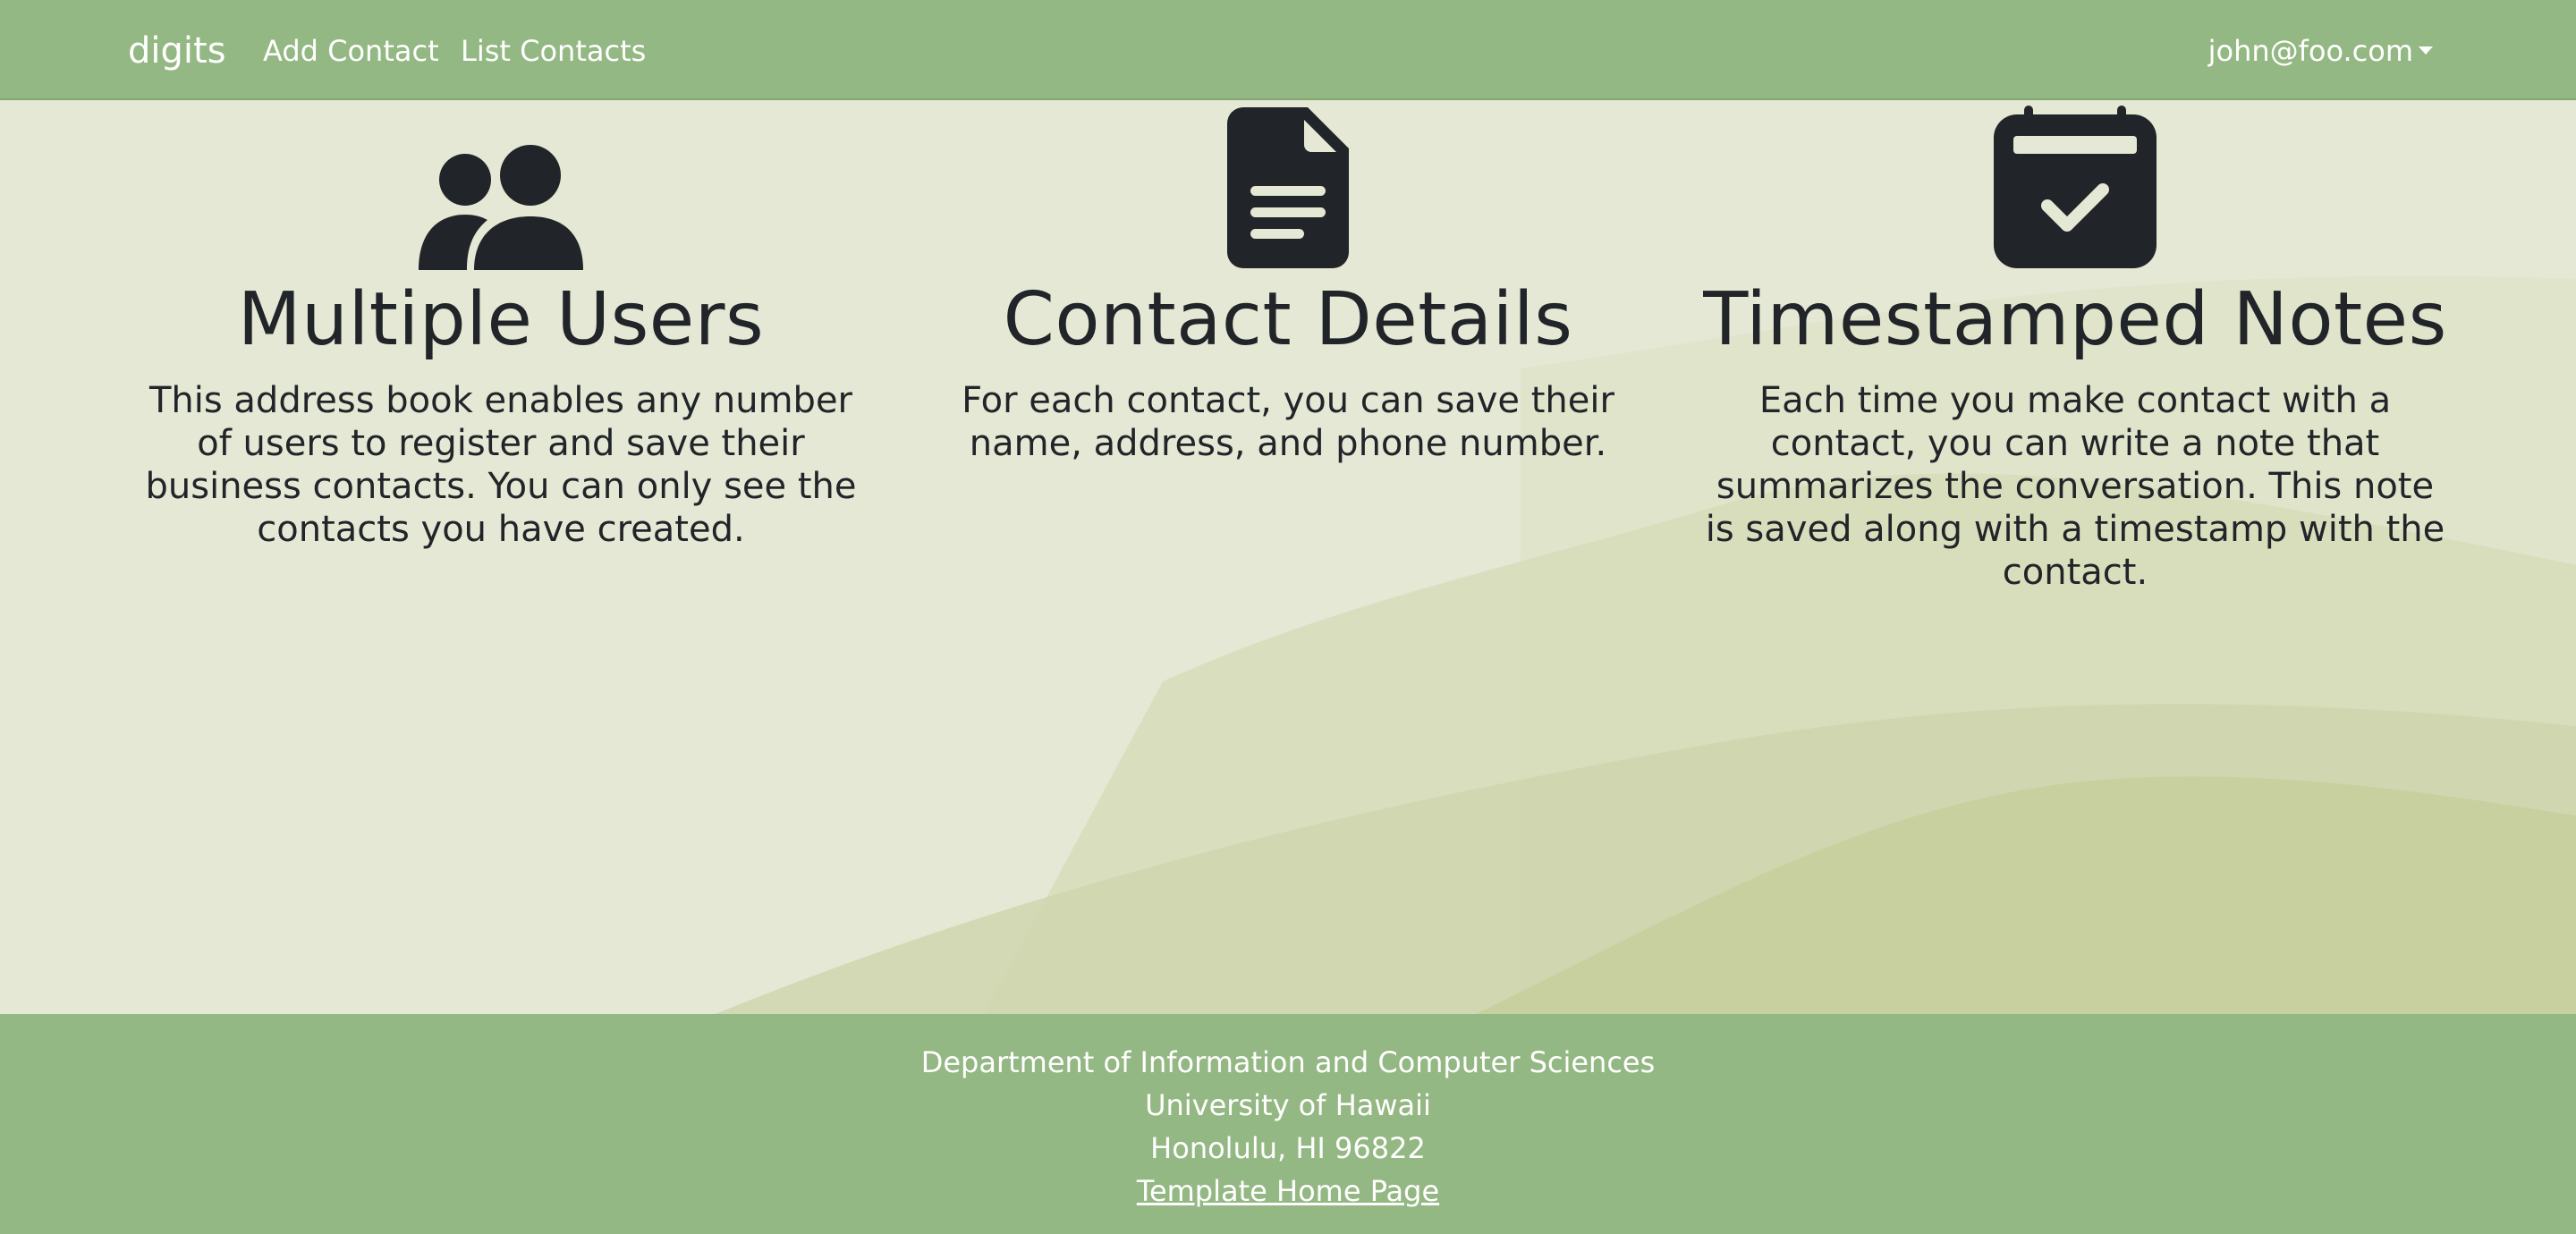 This screenshot has height=1234, width=2576. I want to click on calendar-check-icon, so click(2075, 187).